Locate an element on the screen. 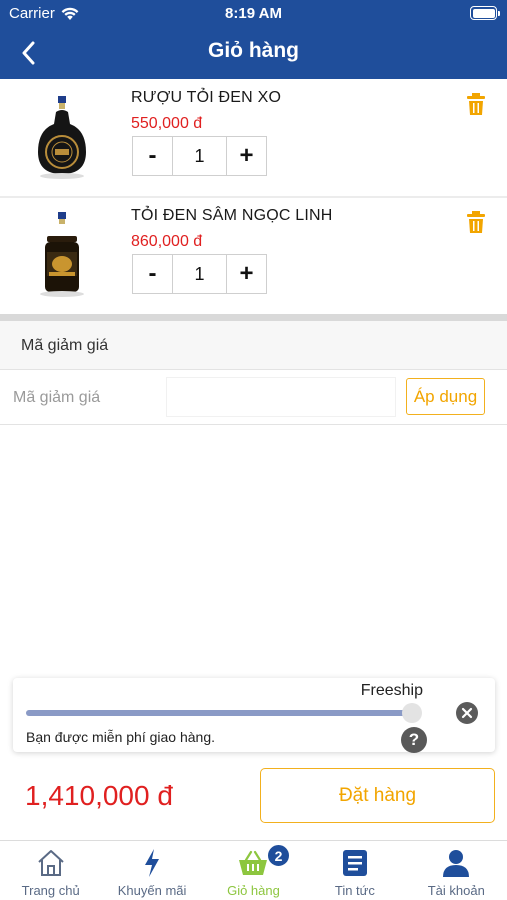  freeship-popup: Freeship Bạn được miễn phí giao hàng. ? is located at coordinates (254, 715).